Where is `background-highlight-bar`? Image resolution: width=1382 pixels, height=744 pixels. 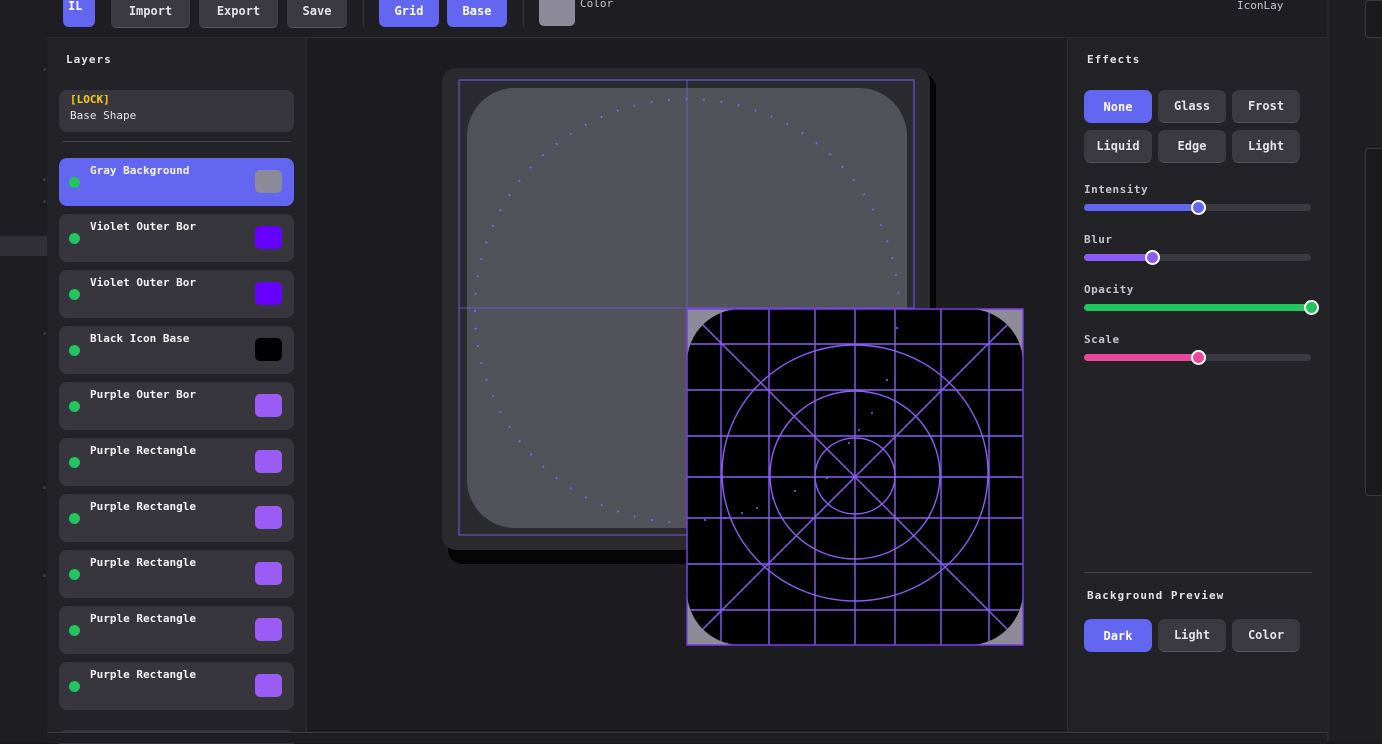
background-highlight-bar is located at coordinates (23, 246).